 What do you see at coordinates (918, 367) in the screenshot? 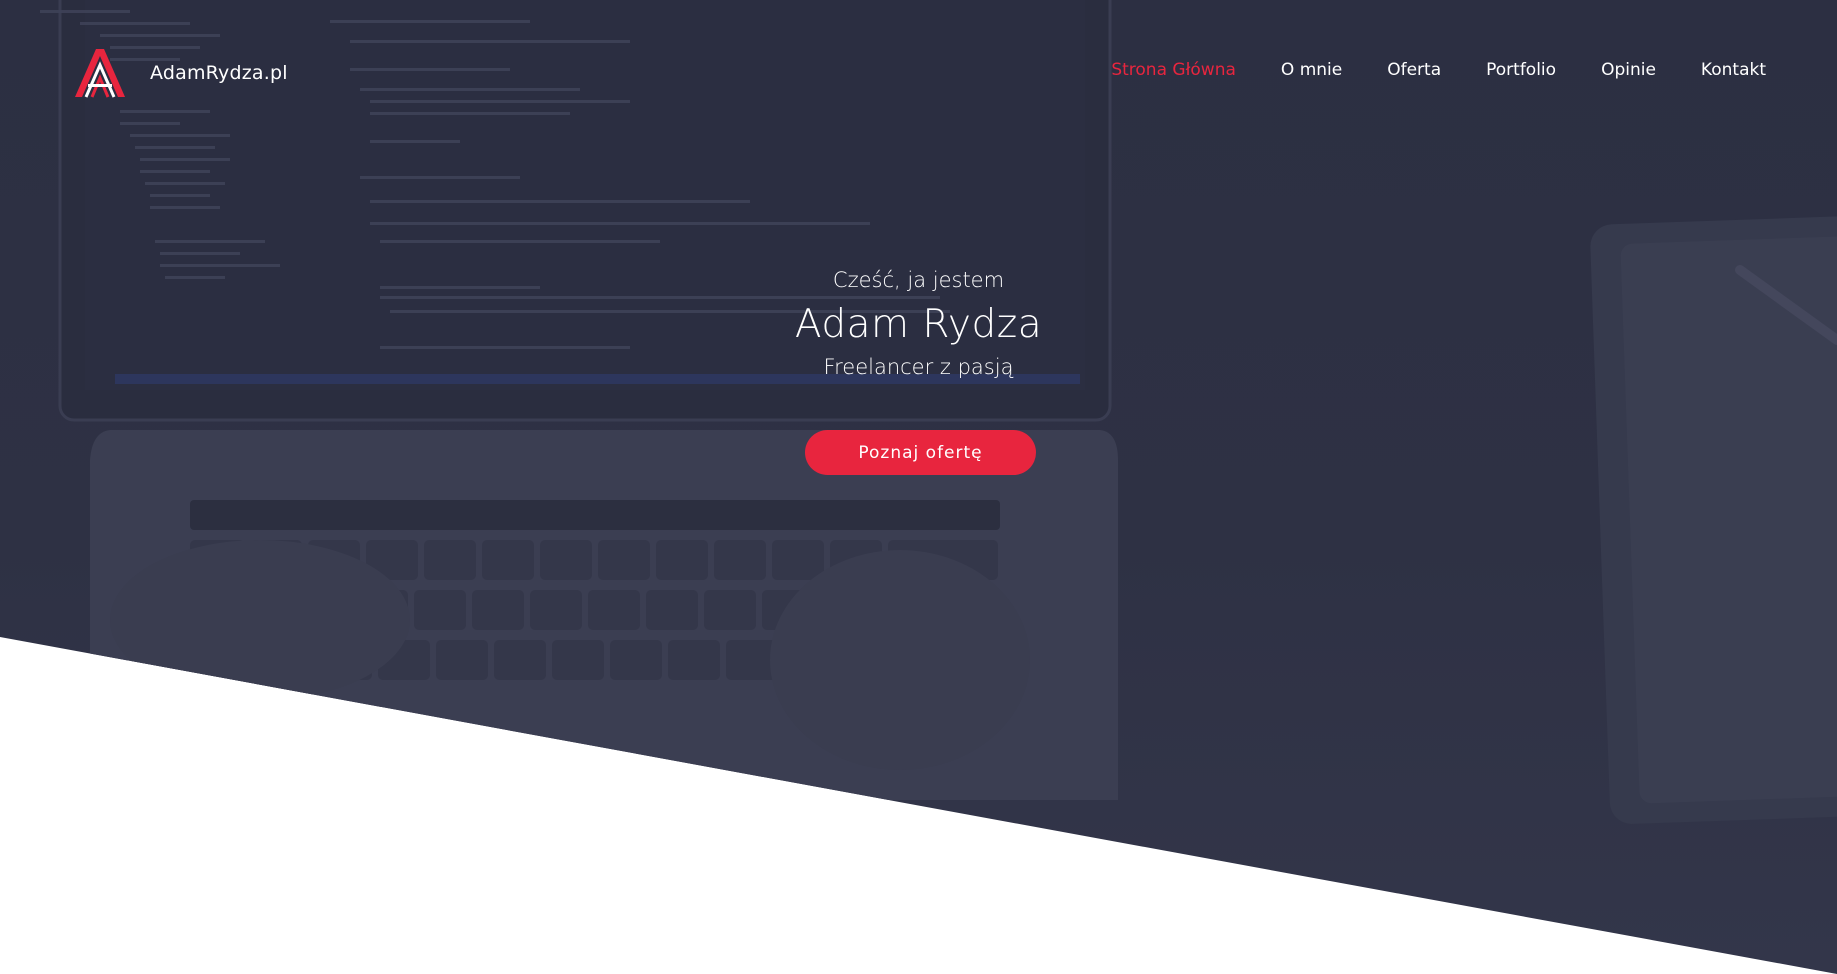
I see `hero-tagline: Freelancer z pasją` at bounding box center [918, 367].